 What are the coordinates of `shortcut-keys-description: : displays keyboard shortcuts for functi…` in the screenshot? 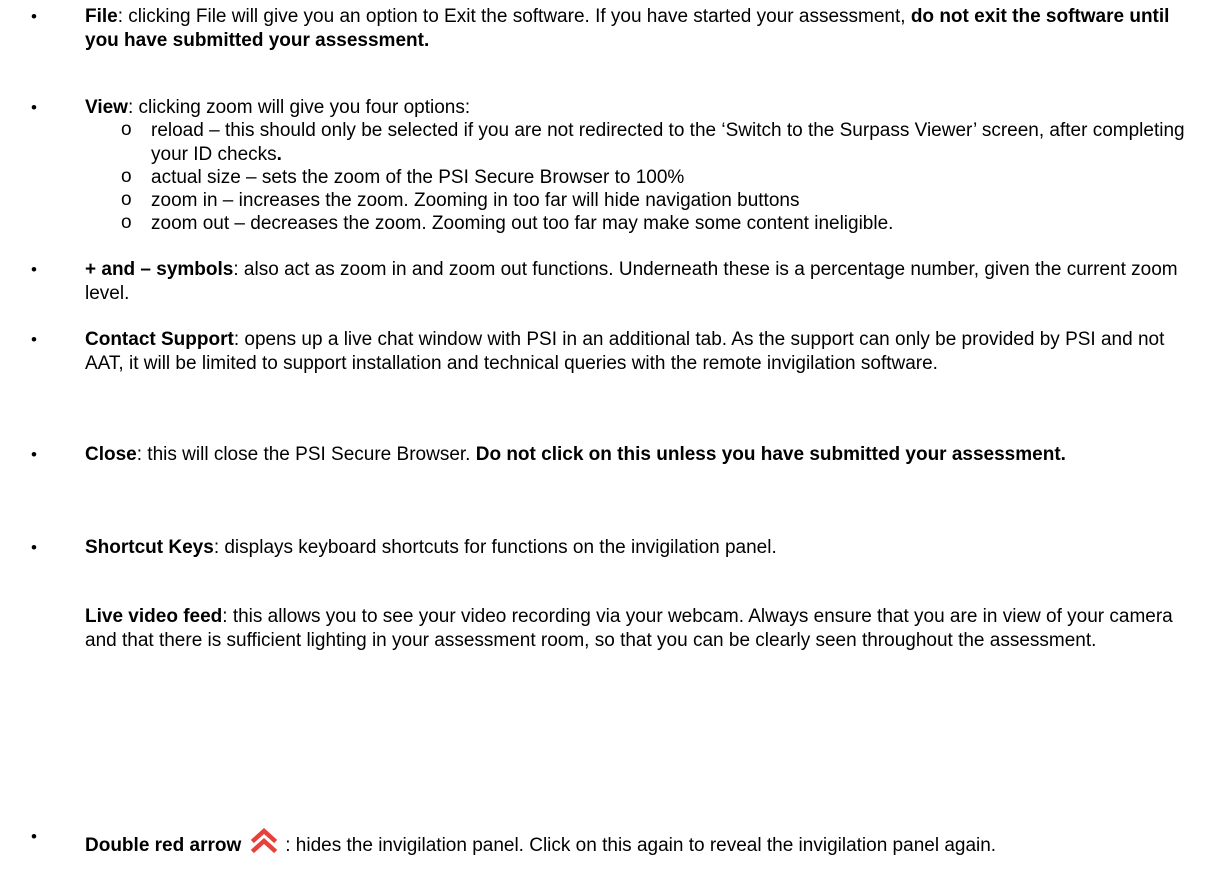 It's located at (495, 547).